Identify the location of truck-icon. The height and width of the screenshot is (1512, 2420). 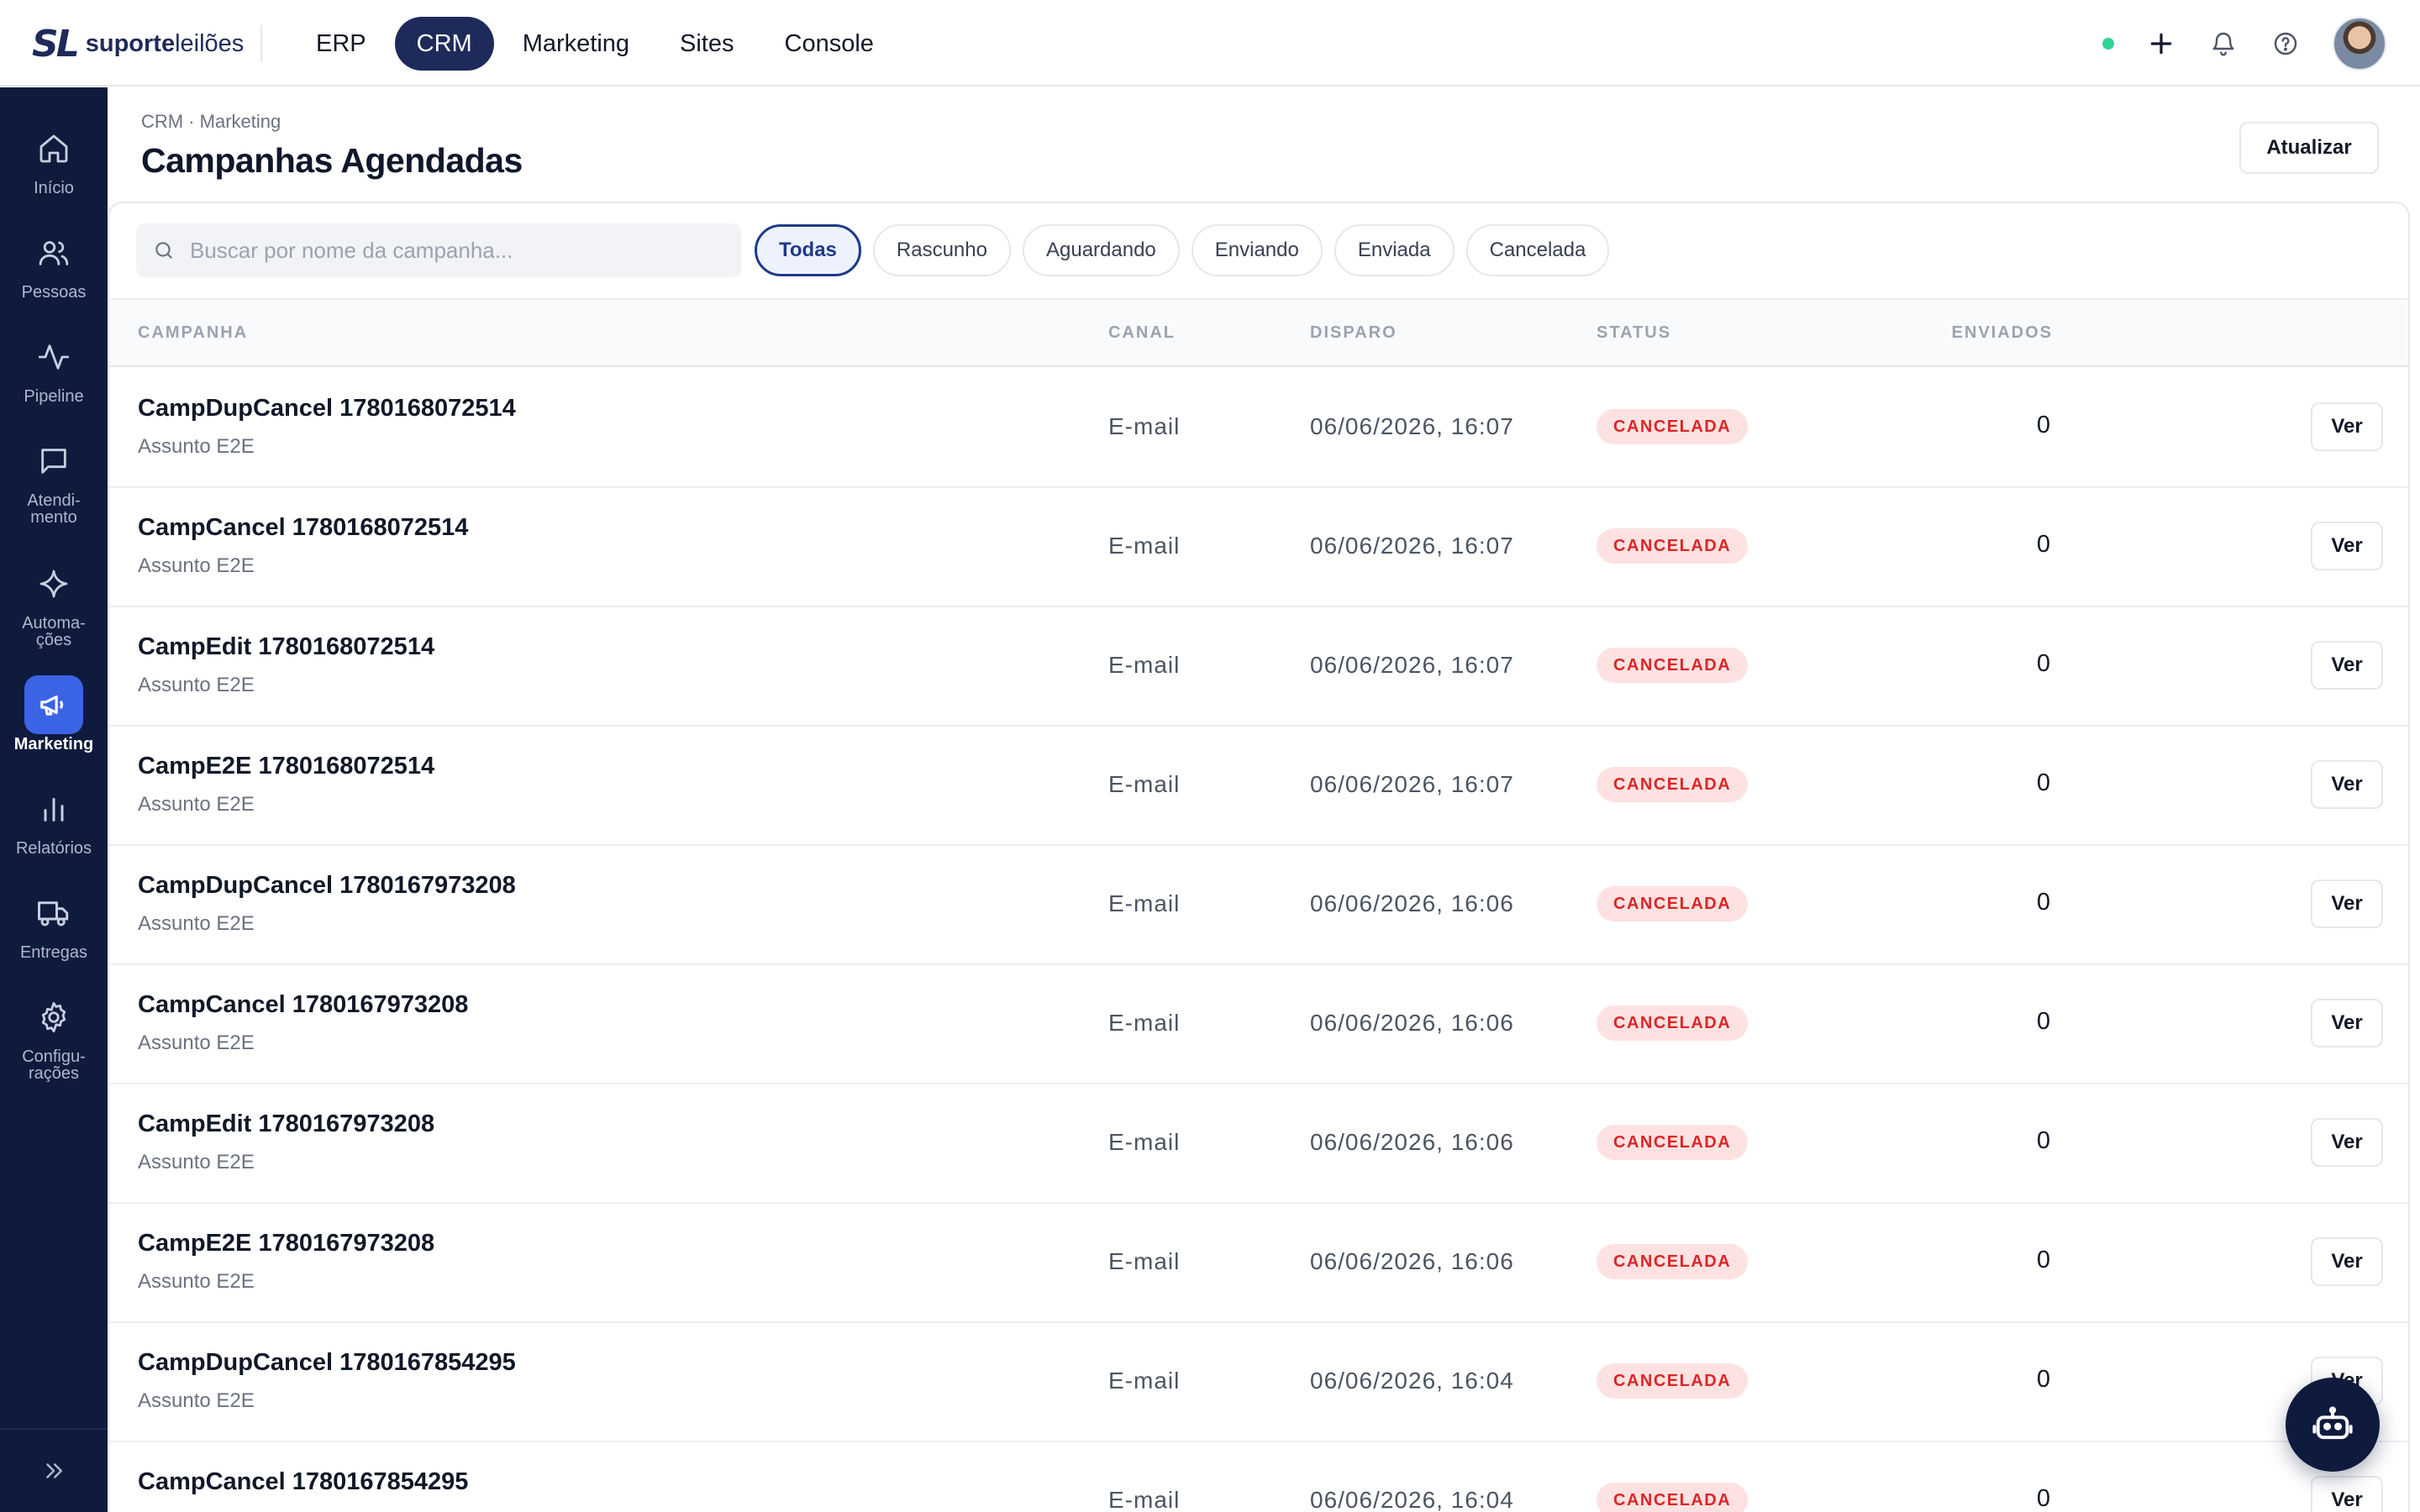
(53, 913).